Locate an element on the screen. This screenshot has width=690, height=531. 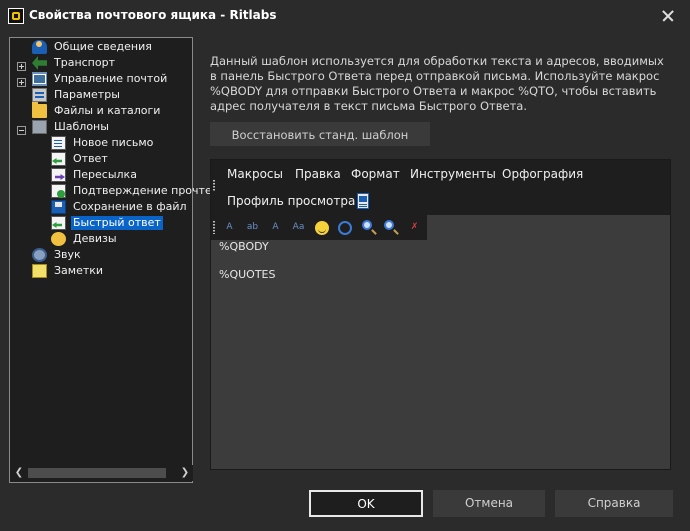
editor-line: %QUOTES is located at coordinates (247, 274).